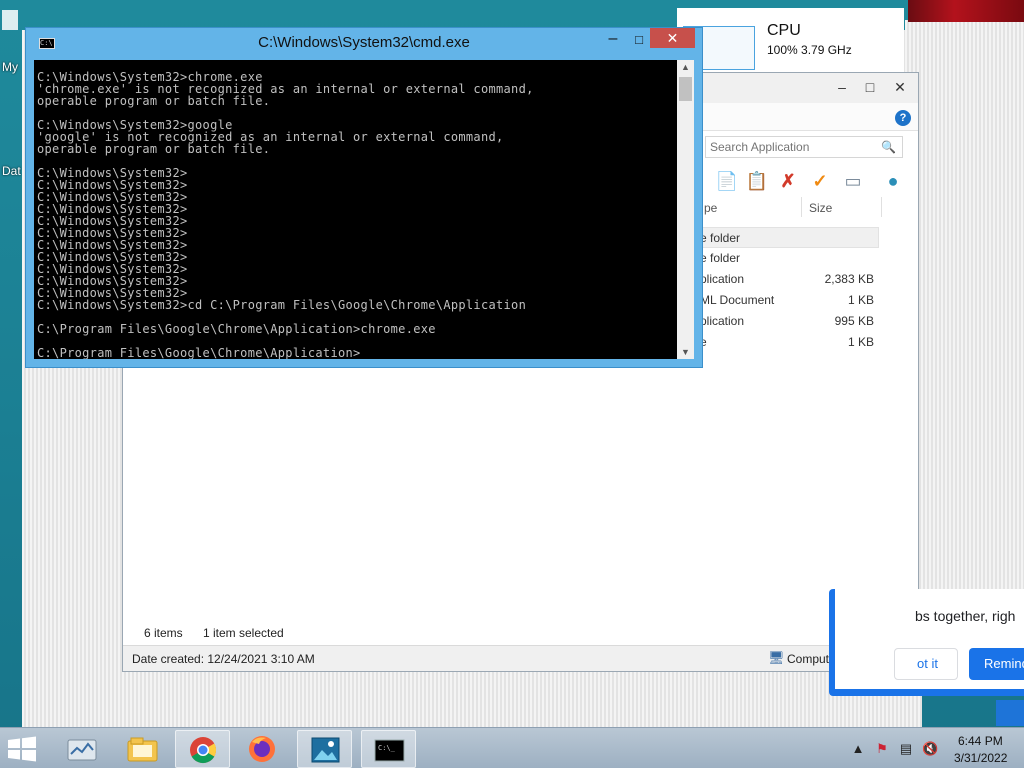 The height and width of the screenshot is (768, 1024). I want to click on photo-viewer-icon, so click(325, 750).